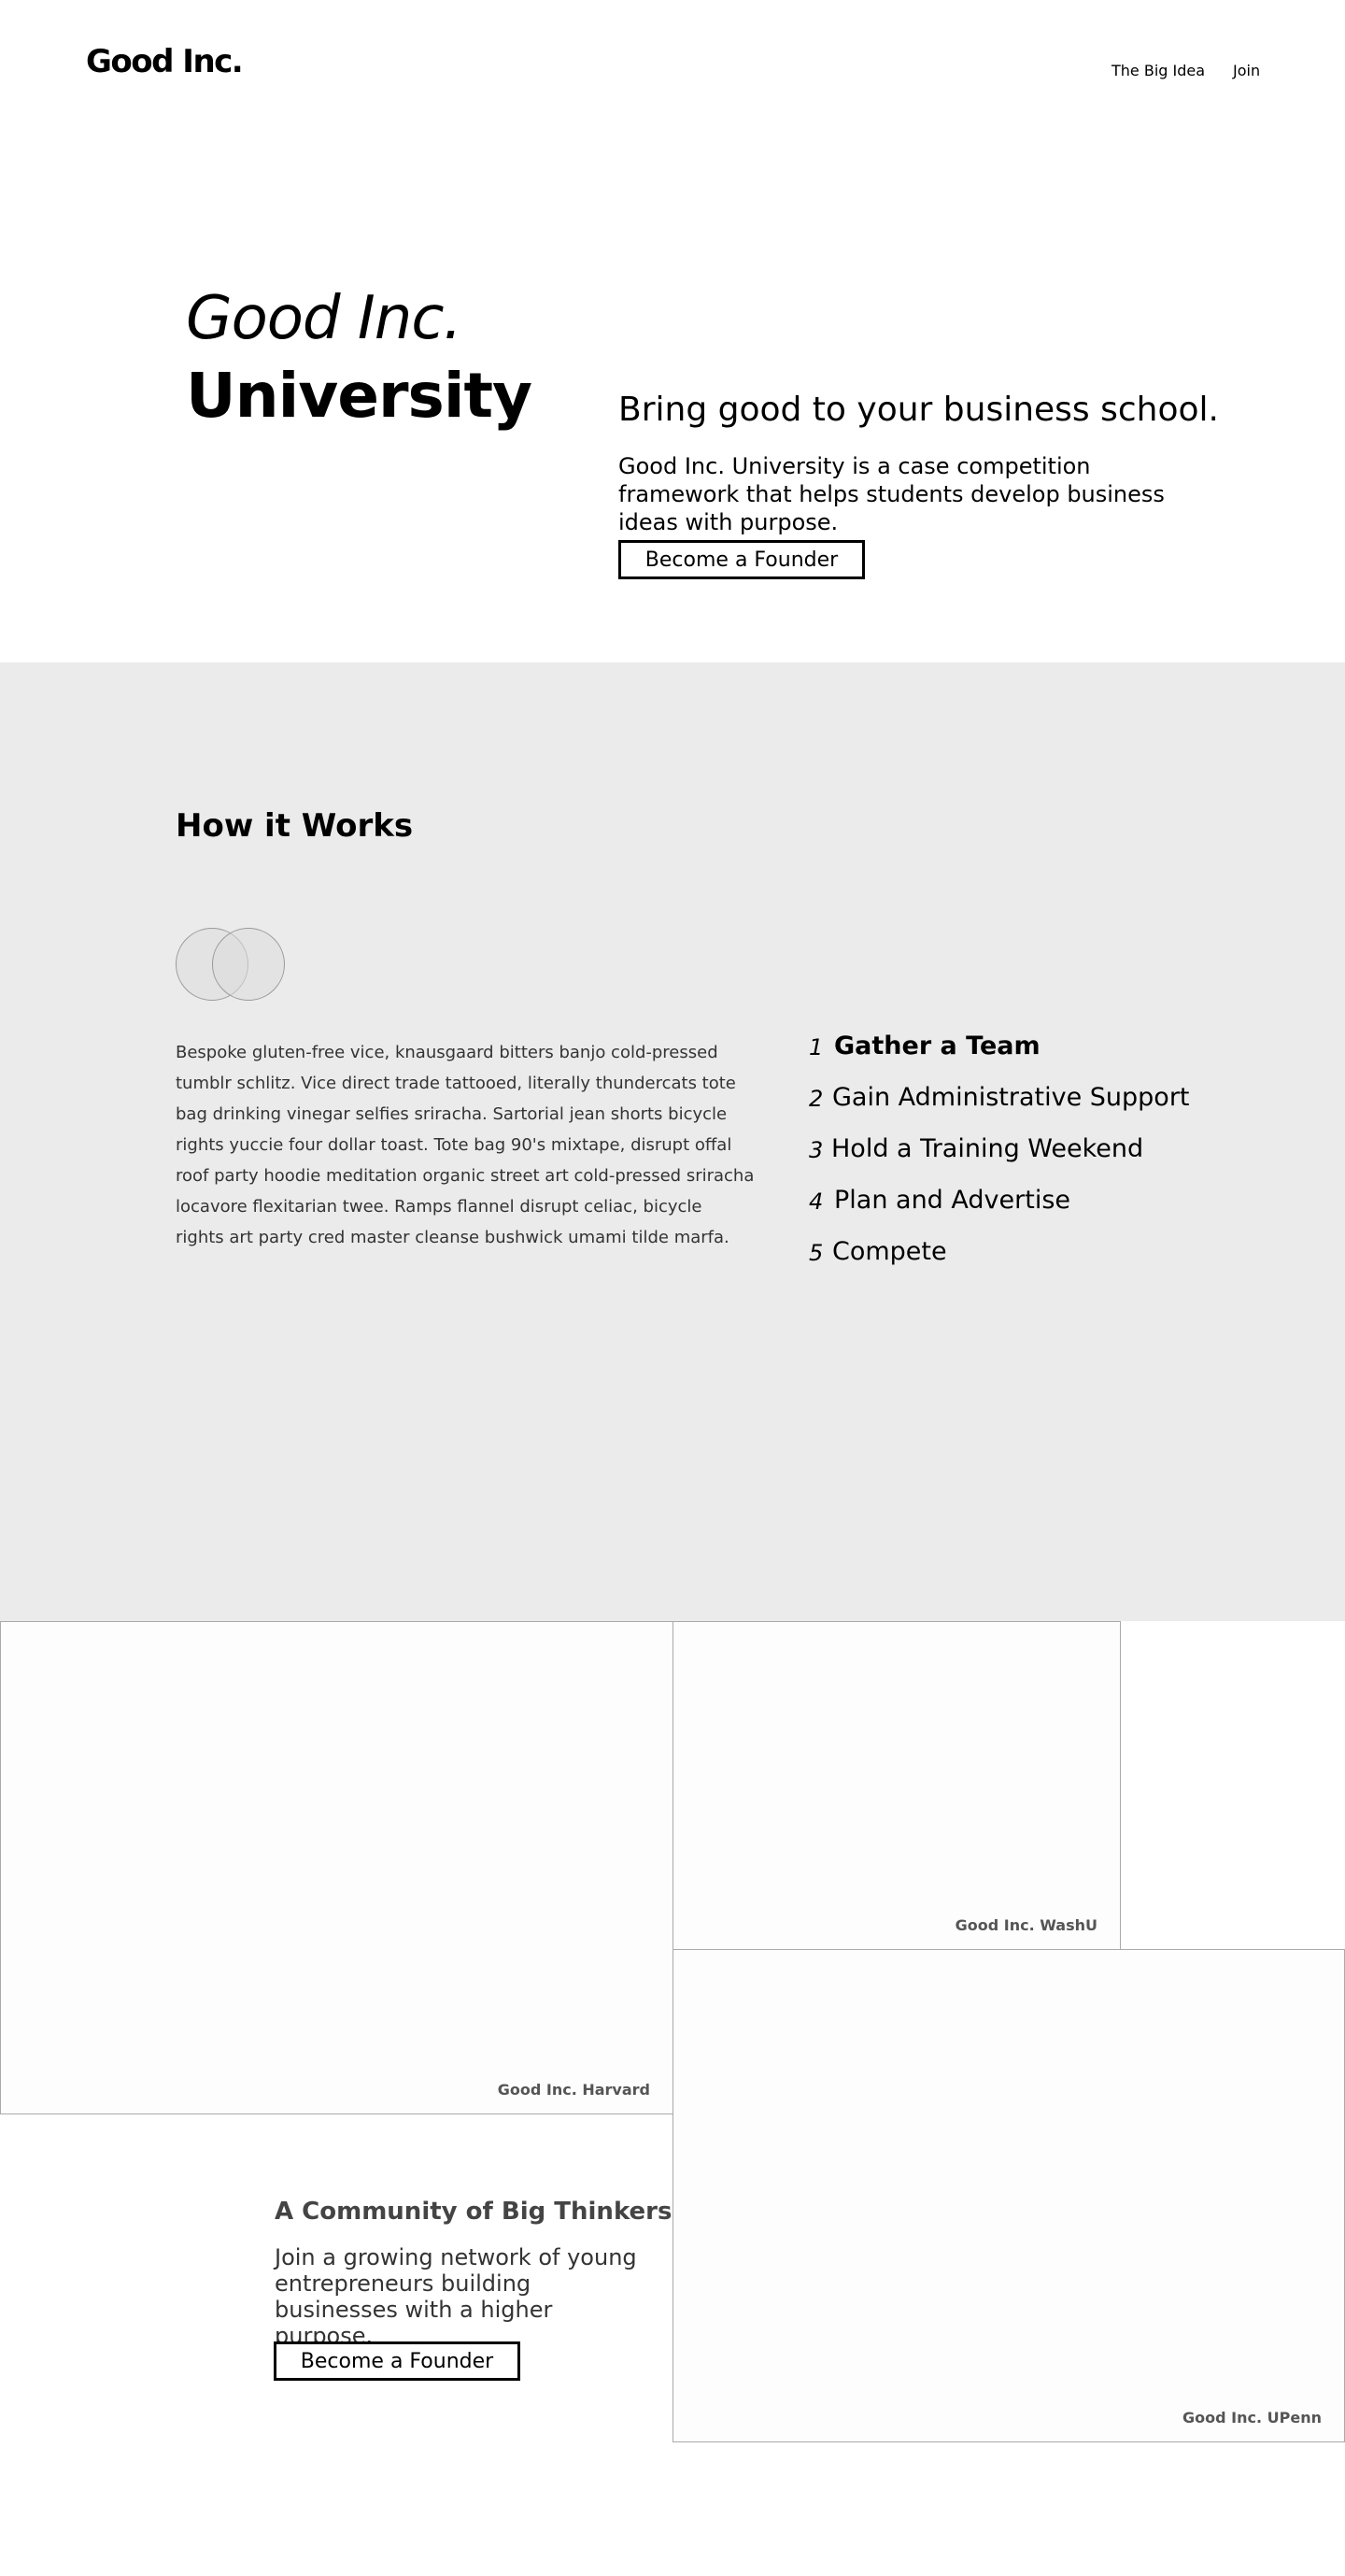 The width and height of the screenshot is (1345, 2576). I want to click on step-label: Gather a Team, so click(937, 1046).